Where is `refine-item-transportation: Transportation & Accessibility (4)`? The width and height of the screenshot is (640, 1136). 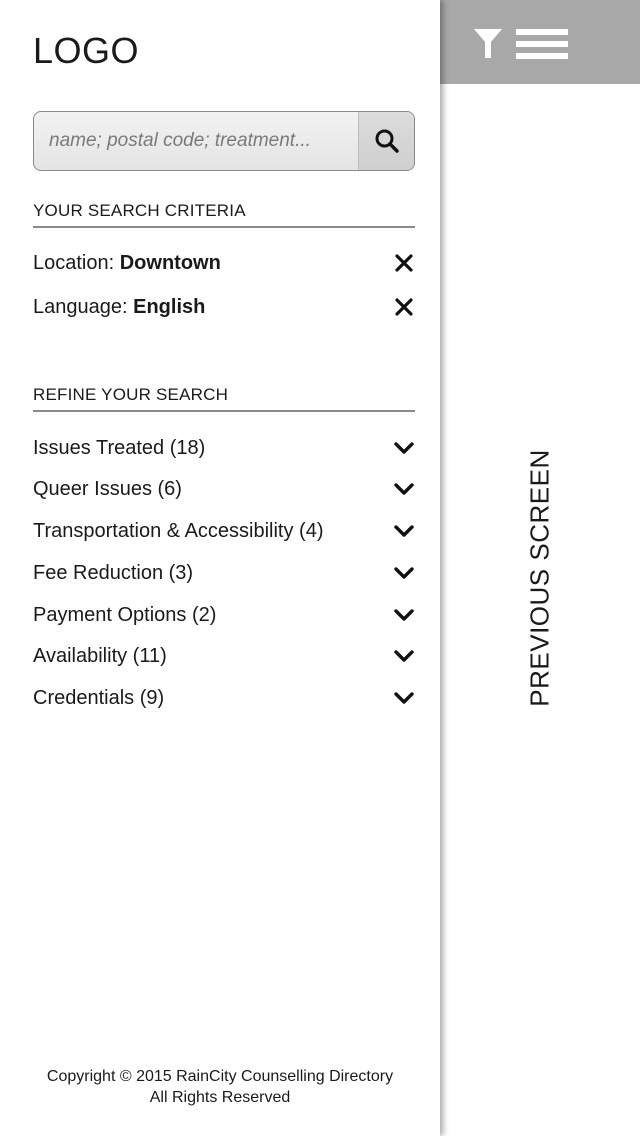 refine-item-transportation: Transportation & Accessibility (4) is located at coordinates (224, 531).